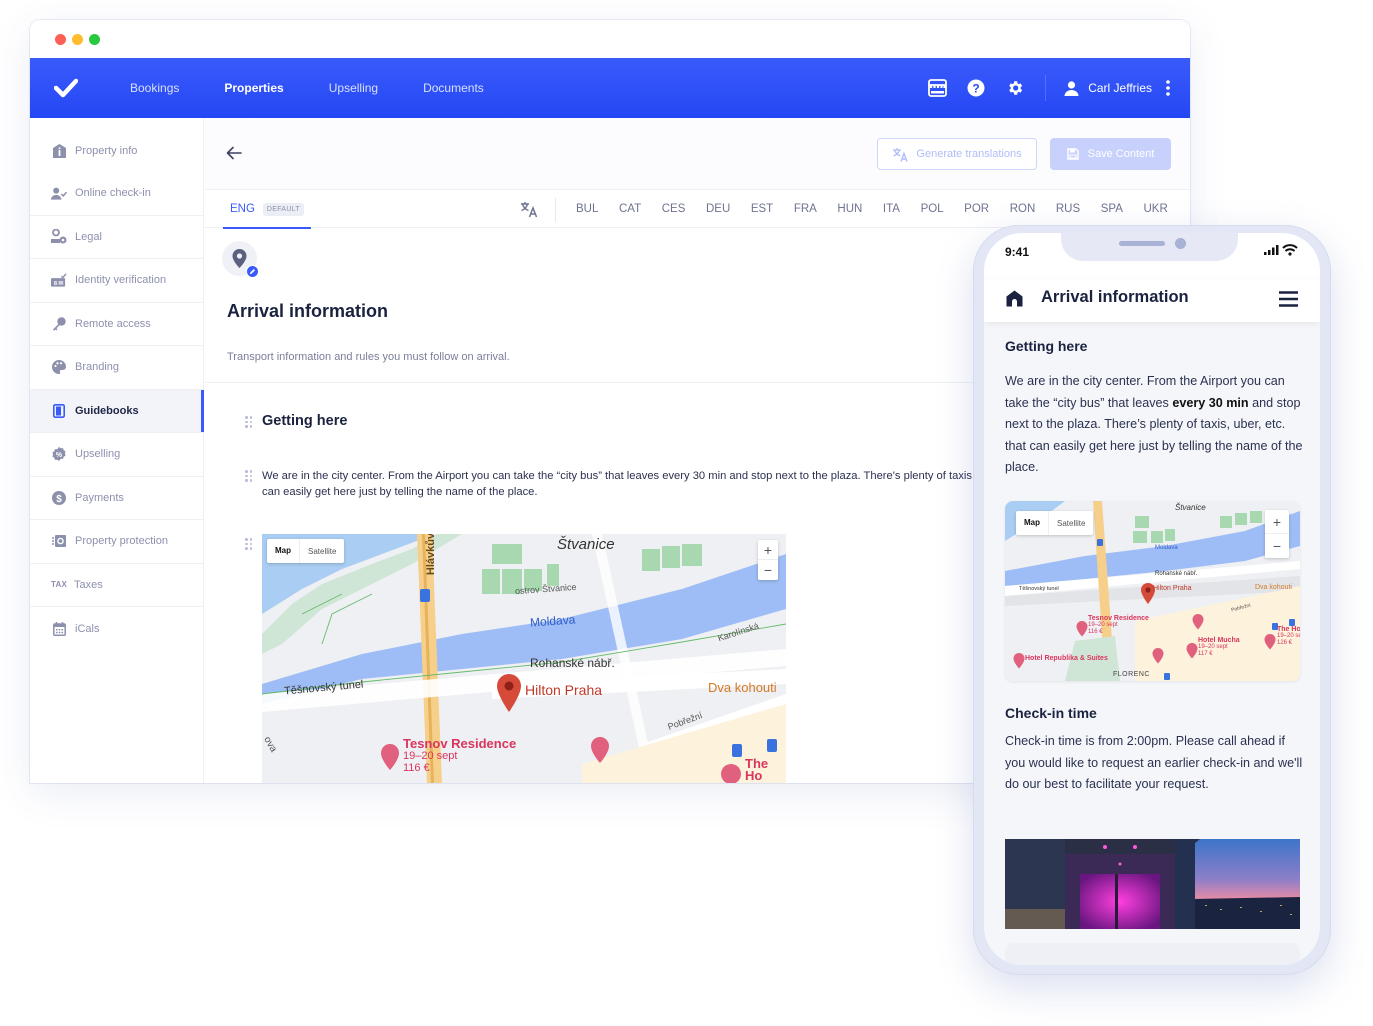  Describe the element at coordinates (77, 39) in the screenshot. I see `minimize-window-button` at that location.